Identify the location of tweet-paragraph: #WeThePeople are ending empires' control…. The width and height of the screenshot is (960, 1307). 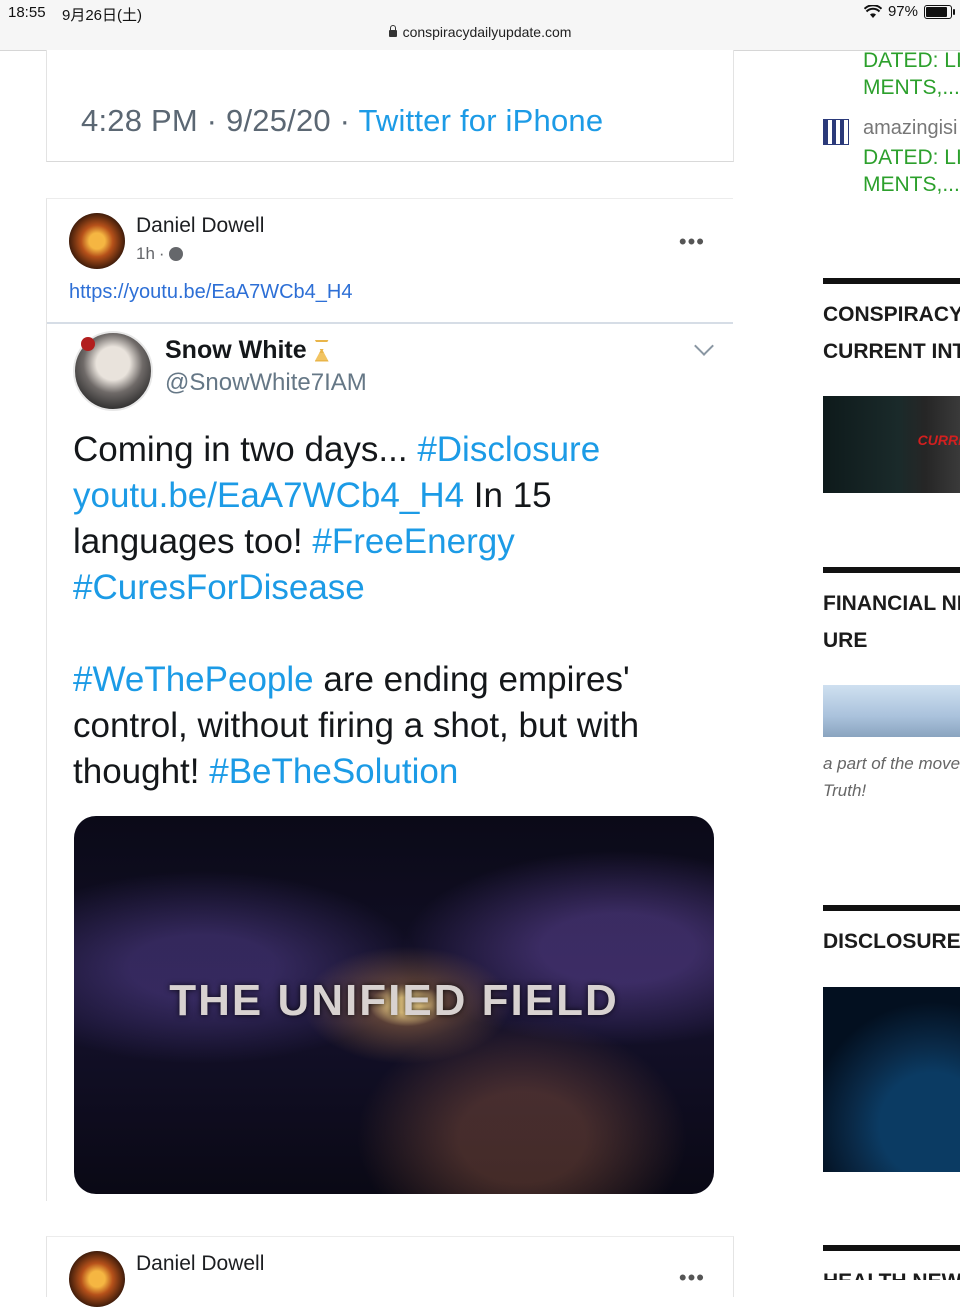
(393, 726).